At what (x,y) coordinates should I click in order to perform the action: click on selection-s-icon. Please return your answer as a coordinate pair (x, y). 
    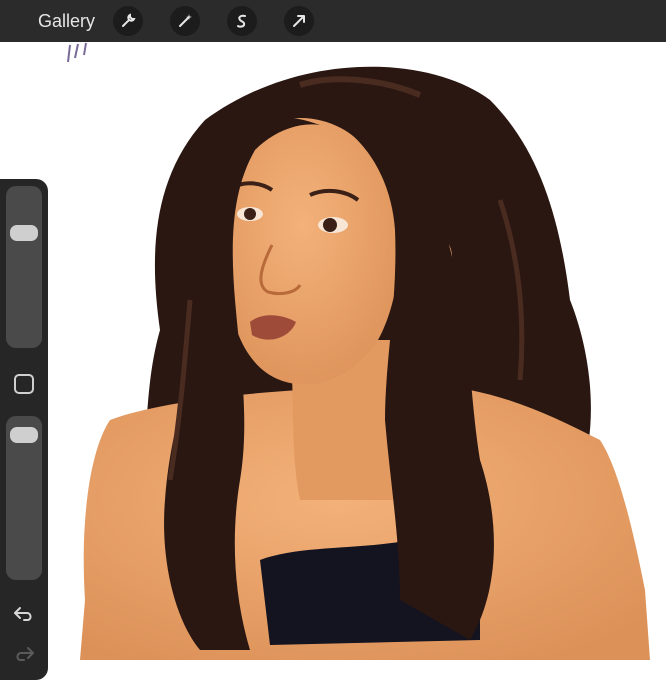
    Looking at the image, I should click on (242, 21).